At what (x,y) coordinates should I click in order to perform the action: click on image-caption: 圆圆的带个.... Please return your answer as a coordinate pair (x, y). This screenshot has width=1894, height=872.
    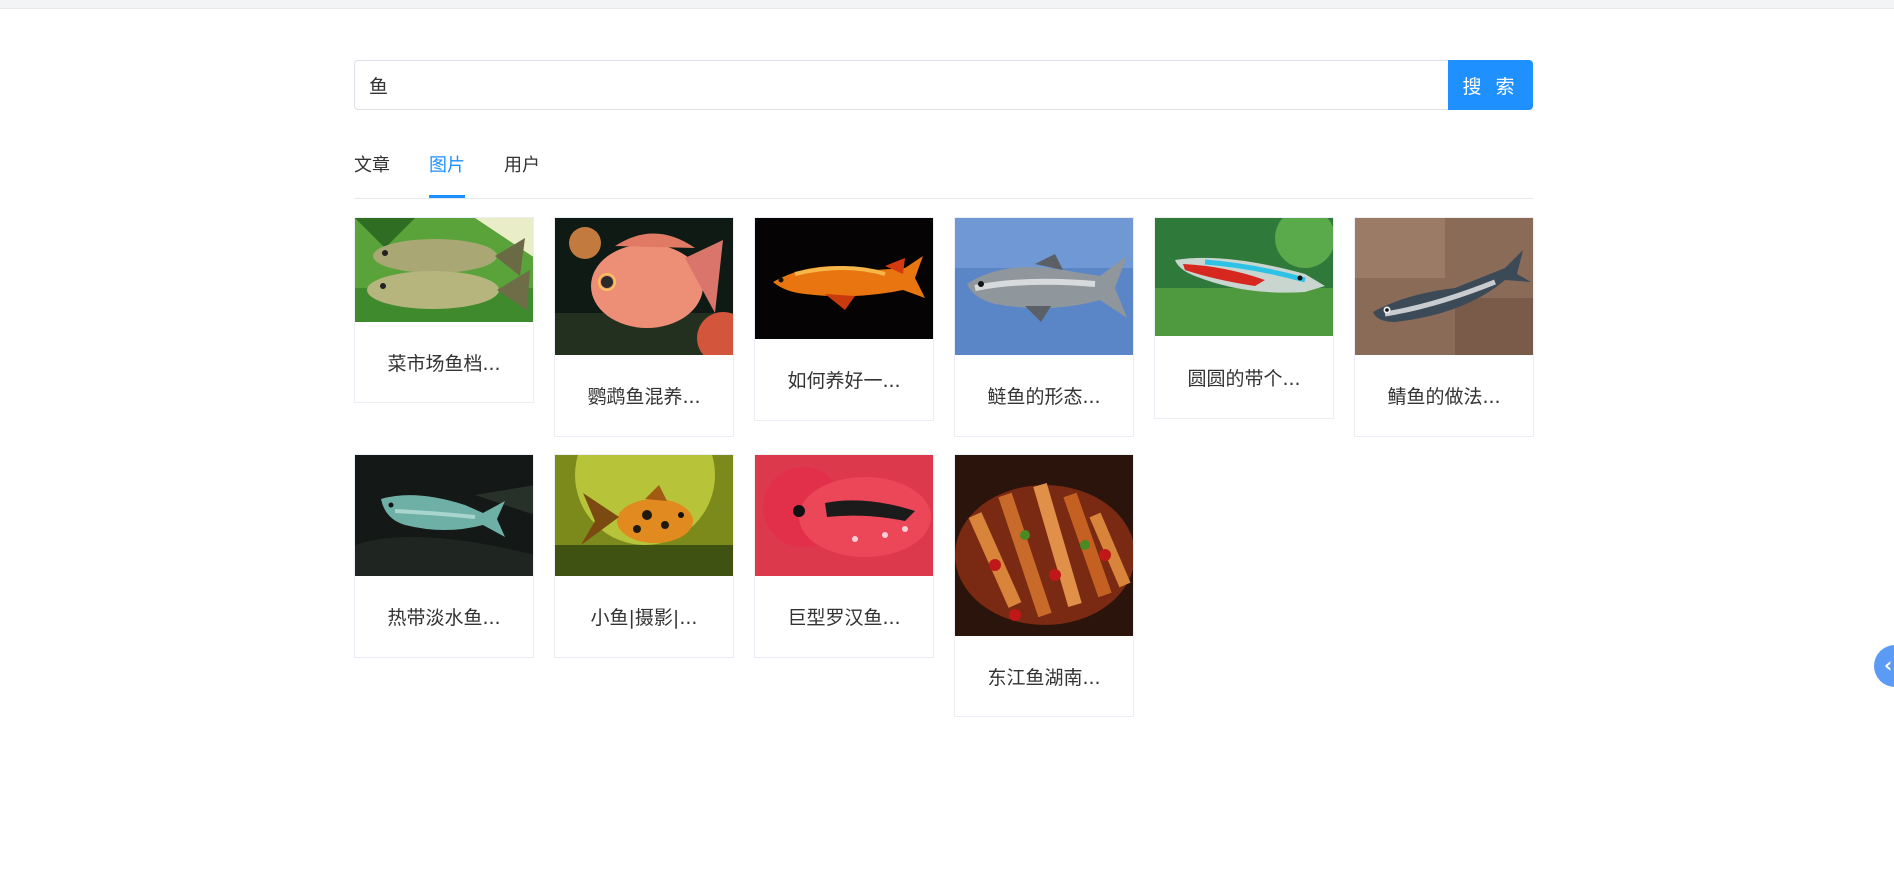
    Looking at the image, I should click on (1244, 379).